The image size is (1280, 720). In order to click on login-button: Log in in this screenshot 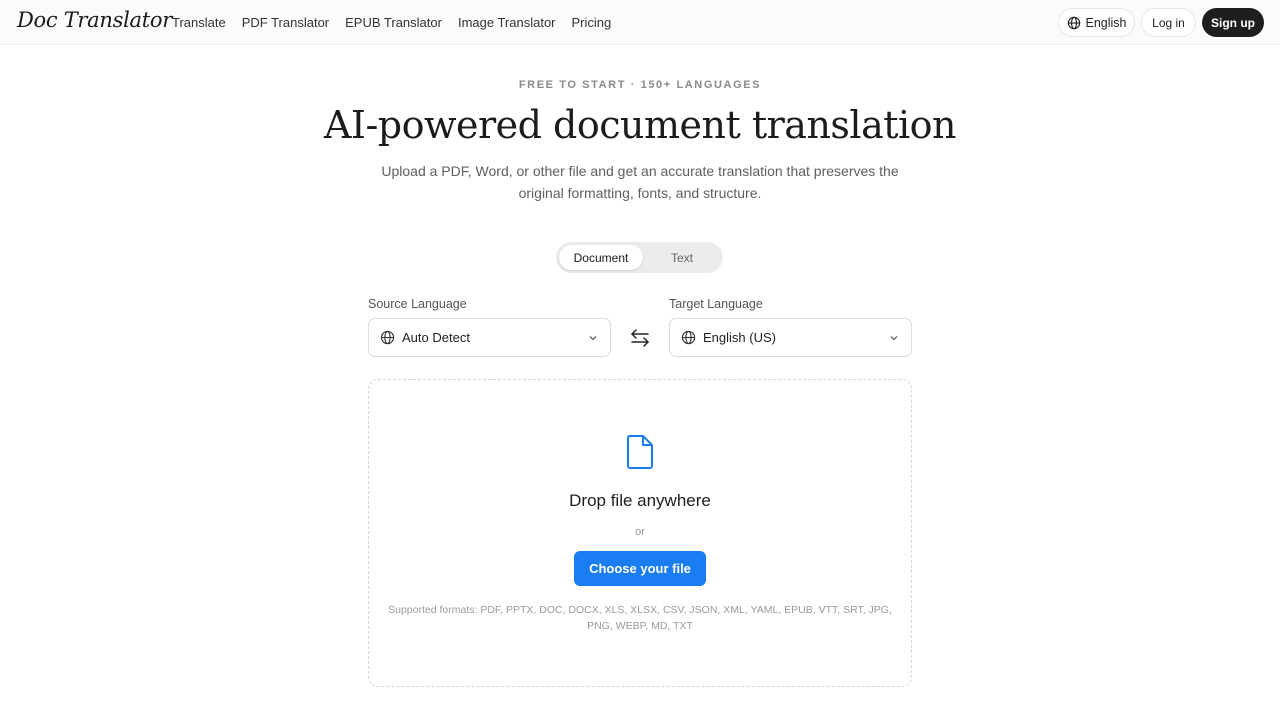, I will do `click(1168, 22)`.